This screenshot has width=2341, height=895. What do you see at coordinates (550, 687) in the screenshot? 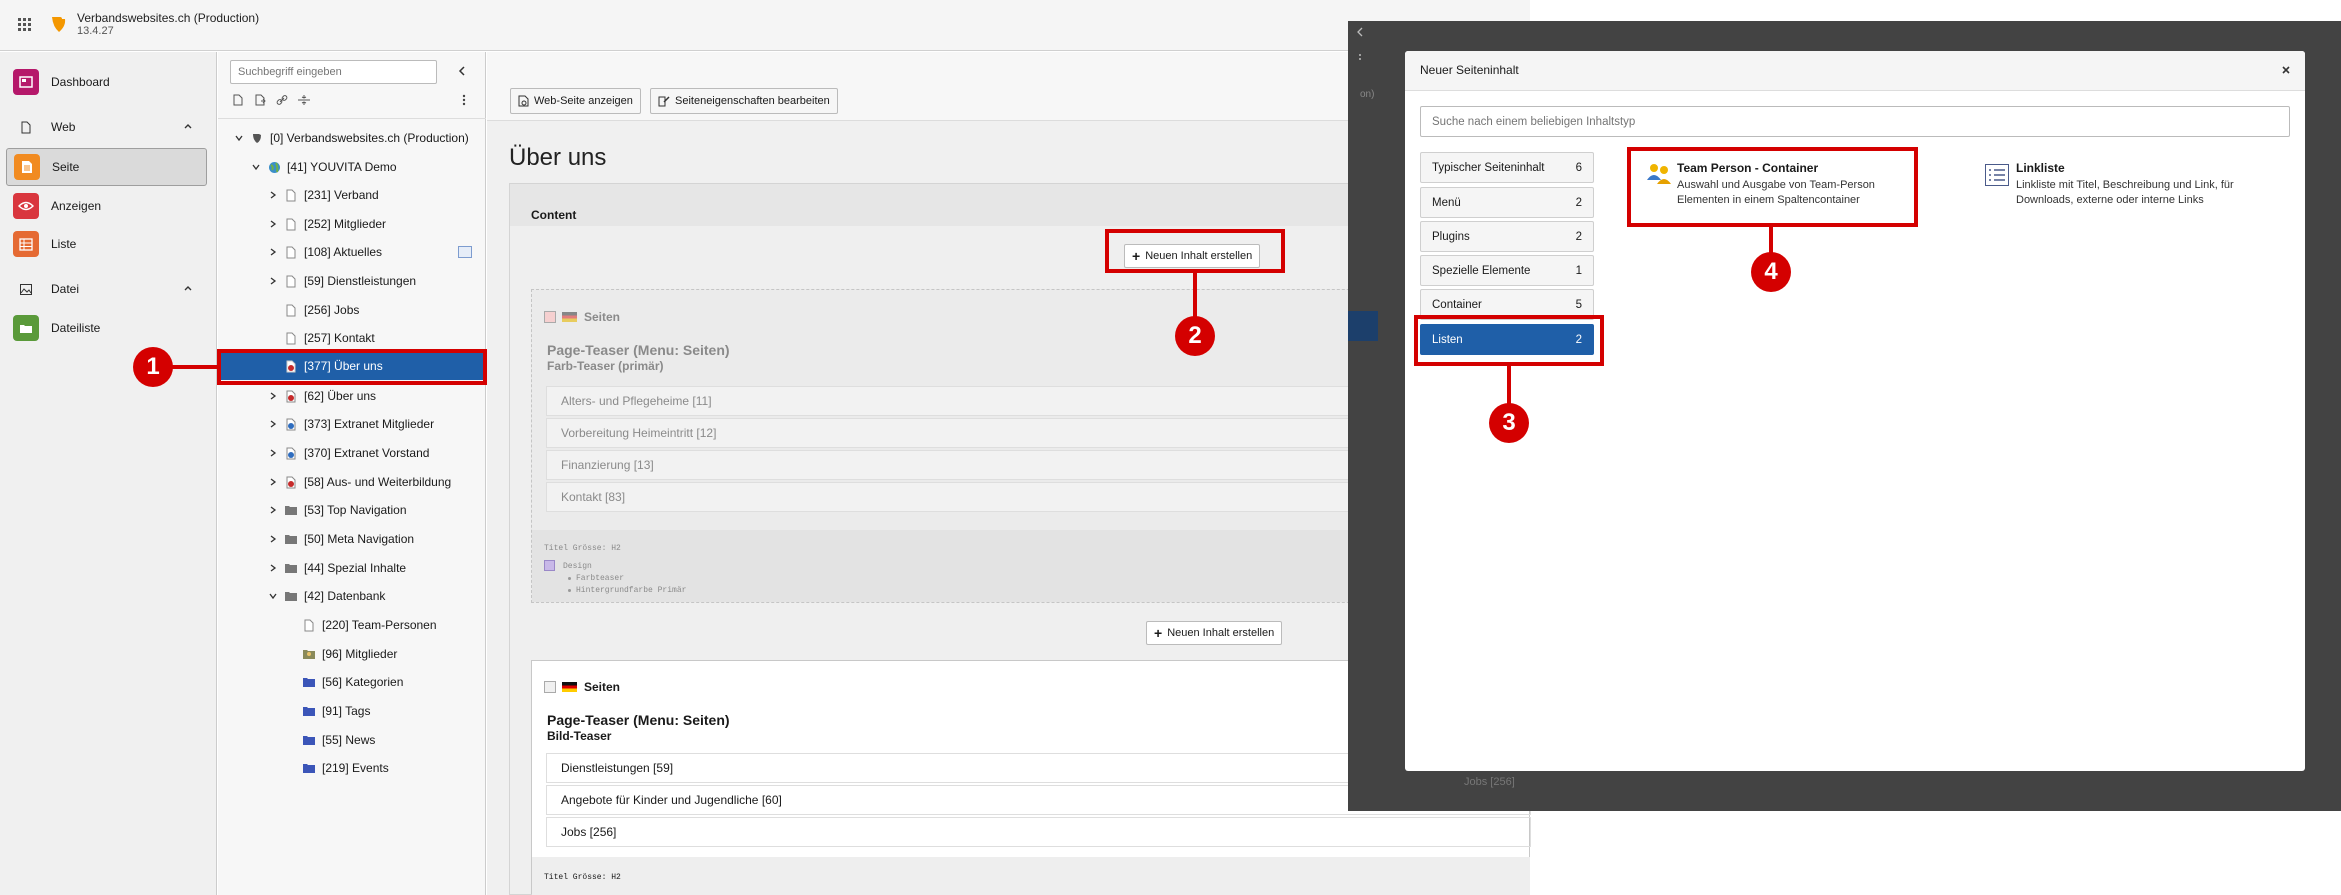
I see `content-type-icon` at bounding box center [550, 687].